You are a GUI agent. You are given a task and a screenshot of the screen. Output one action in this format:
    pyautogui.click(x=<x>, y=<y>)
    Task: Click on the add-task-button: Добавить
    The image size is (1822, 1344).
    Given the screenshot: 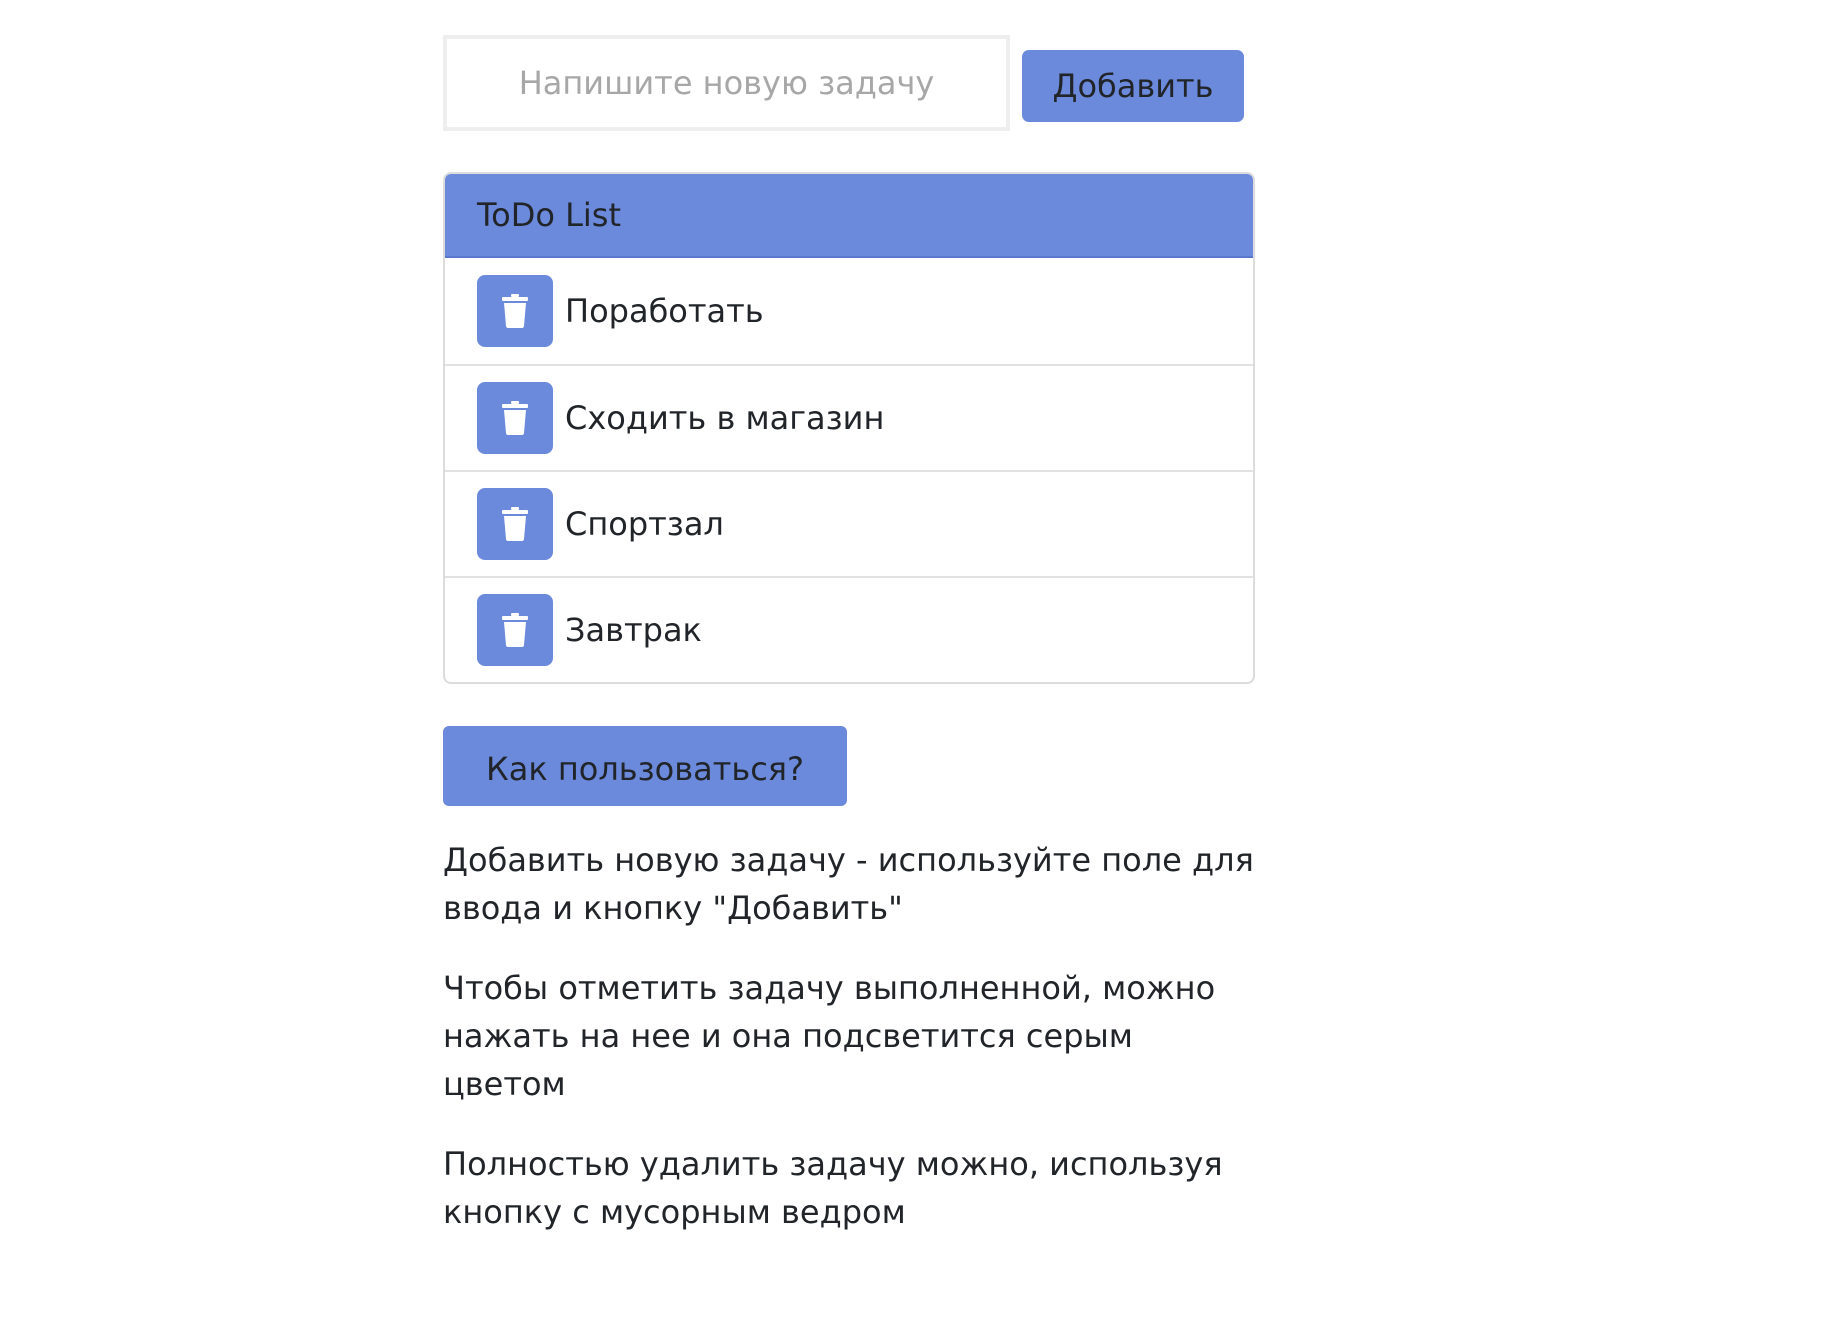 What is the action you would take?
    pyautogui.click(x=1133, y=86)
    